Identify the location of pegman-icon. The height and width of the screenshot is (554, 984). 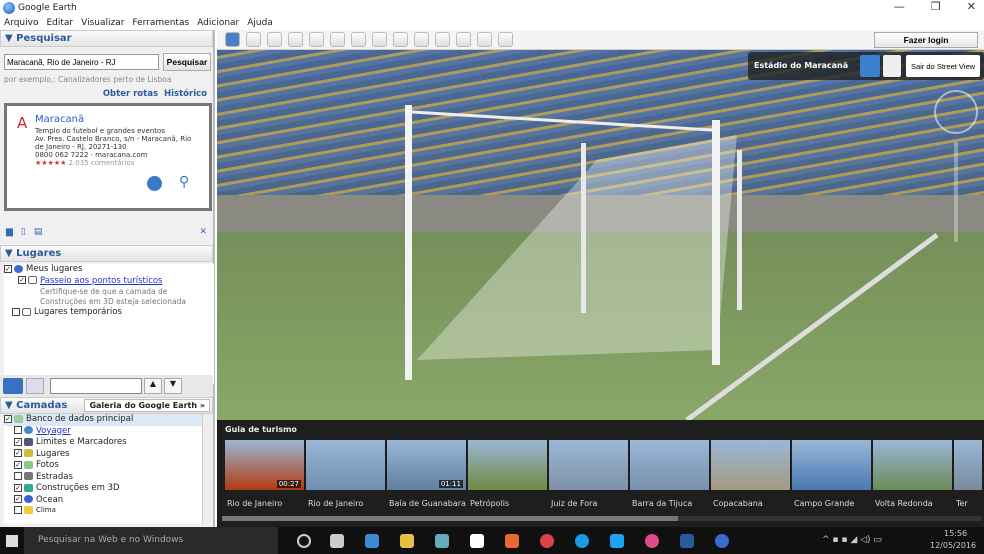
(870, 66).